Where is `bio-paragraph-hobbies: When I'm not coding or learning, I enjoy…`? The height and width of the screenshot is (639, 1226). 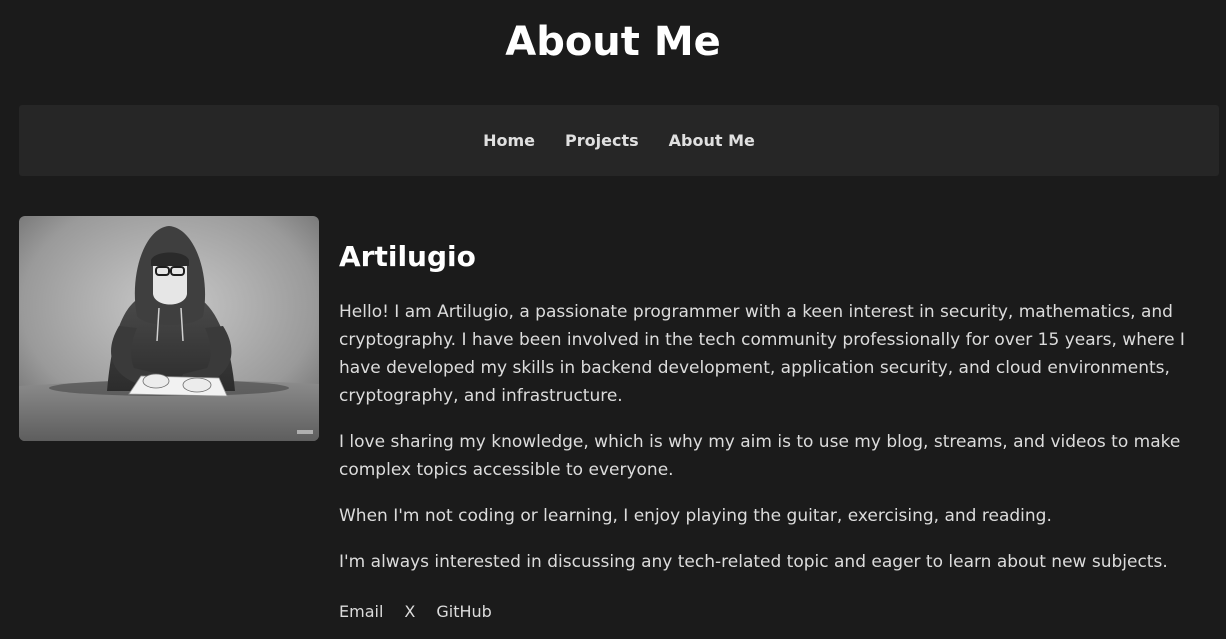
bio-paragraph-hobbies: When I'm not coding or learning, I enjoy… is located at coordinates (695, 516).